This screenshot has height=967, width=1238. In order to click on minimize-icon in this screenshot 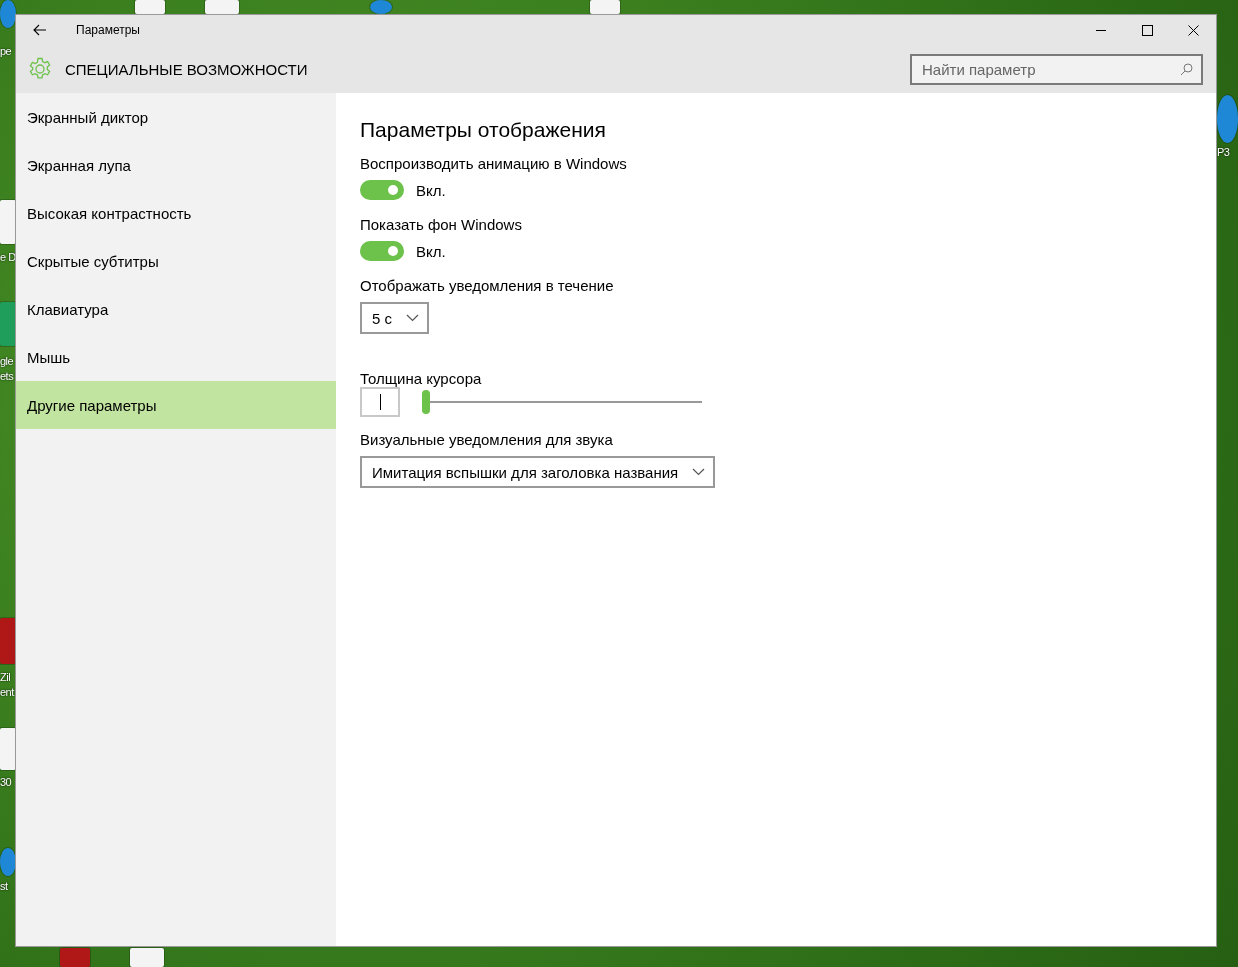, I will do `click(1101, 30)`.